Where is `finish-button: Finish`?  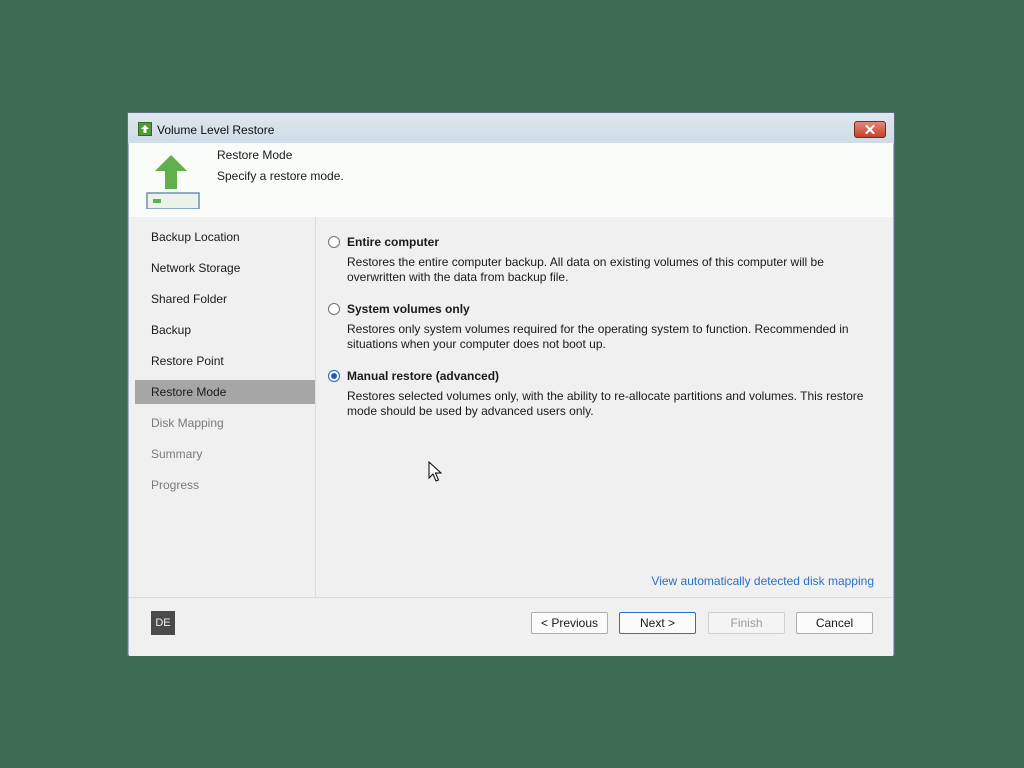 finish-button: Finish is located at coordinates (746, 623).